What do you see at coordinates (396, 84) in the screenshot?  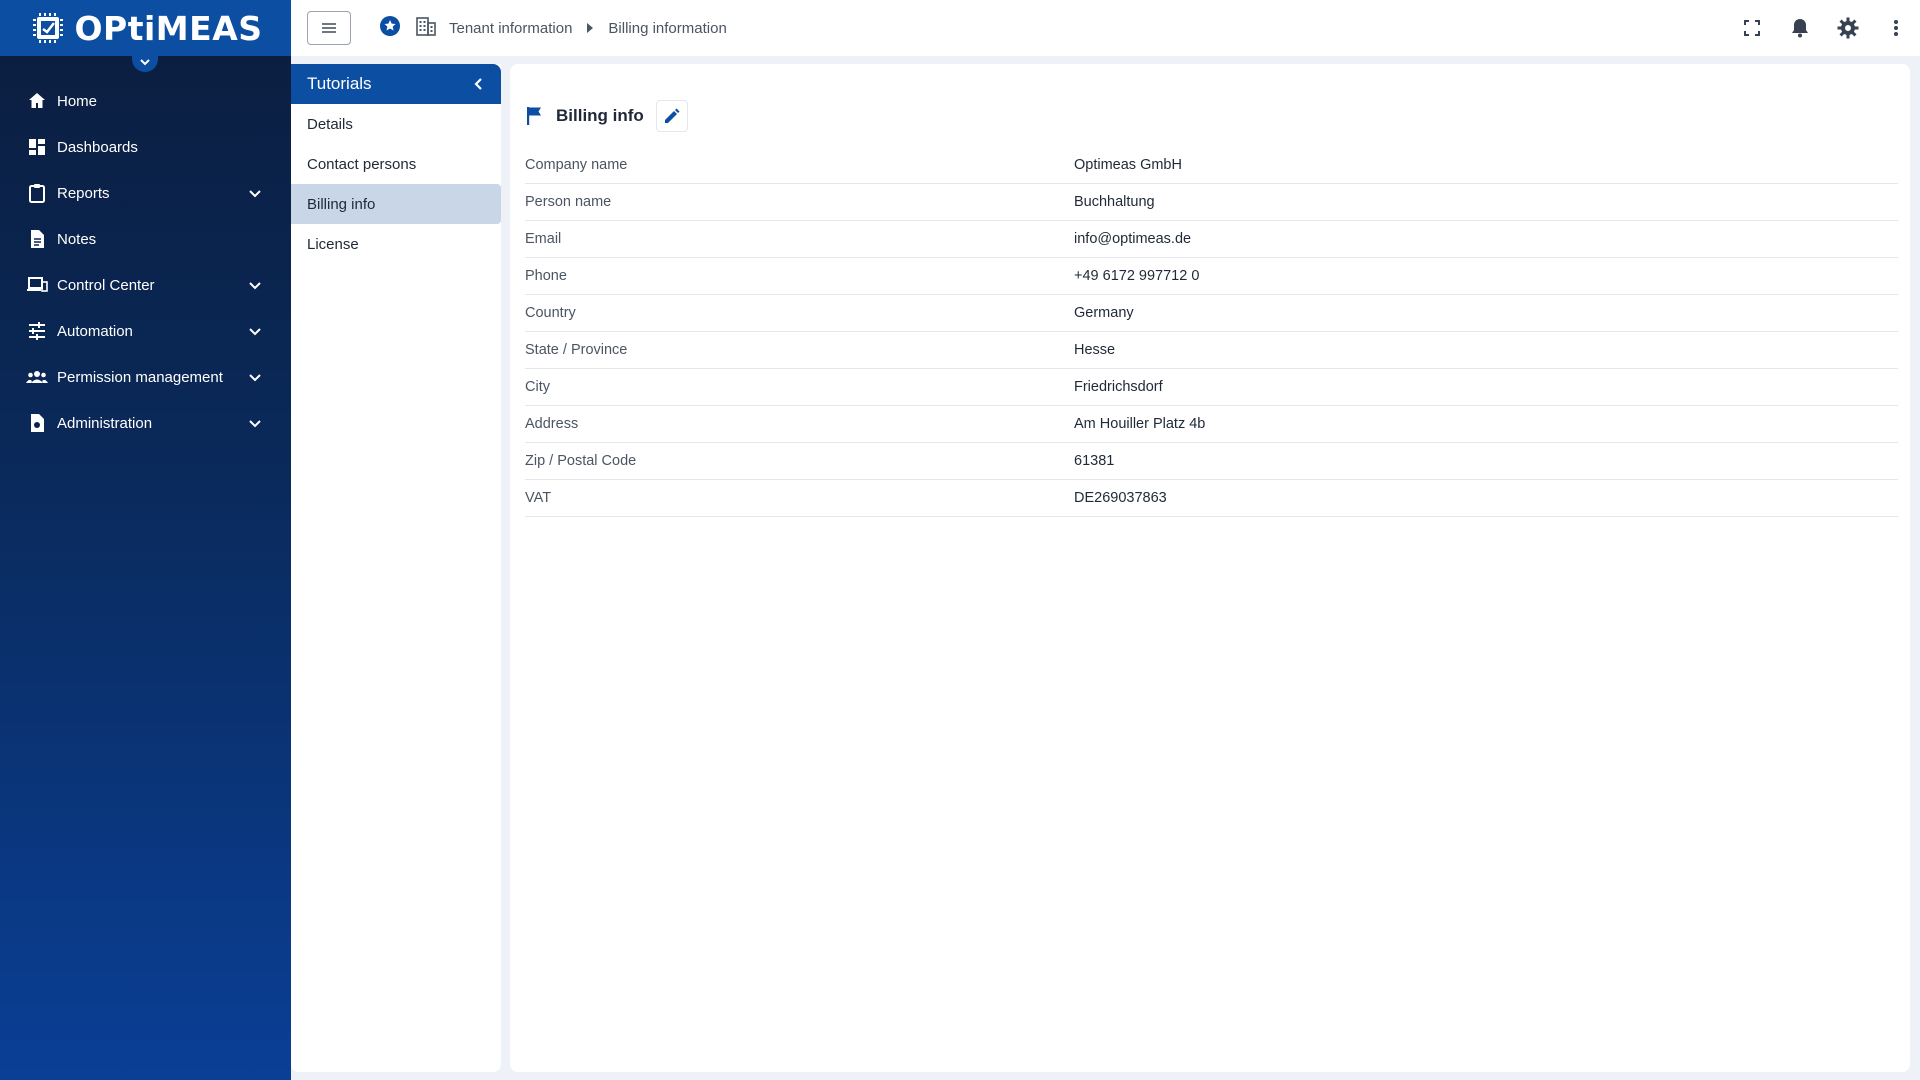 I see `tutorials-panel-header: Tutorials` at bounding box center [396, 84].